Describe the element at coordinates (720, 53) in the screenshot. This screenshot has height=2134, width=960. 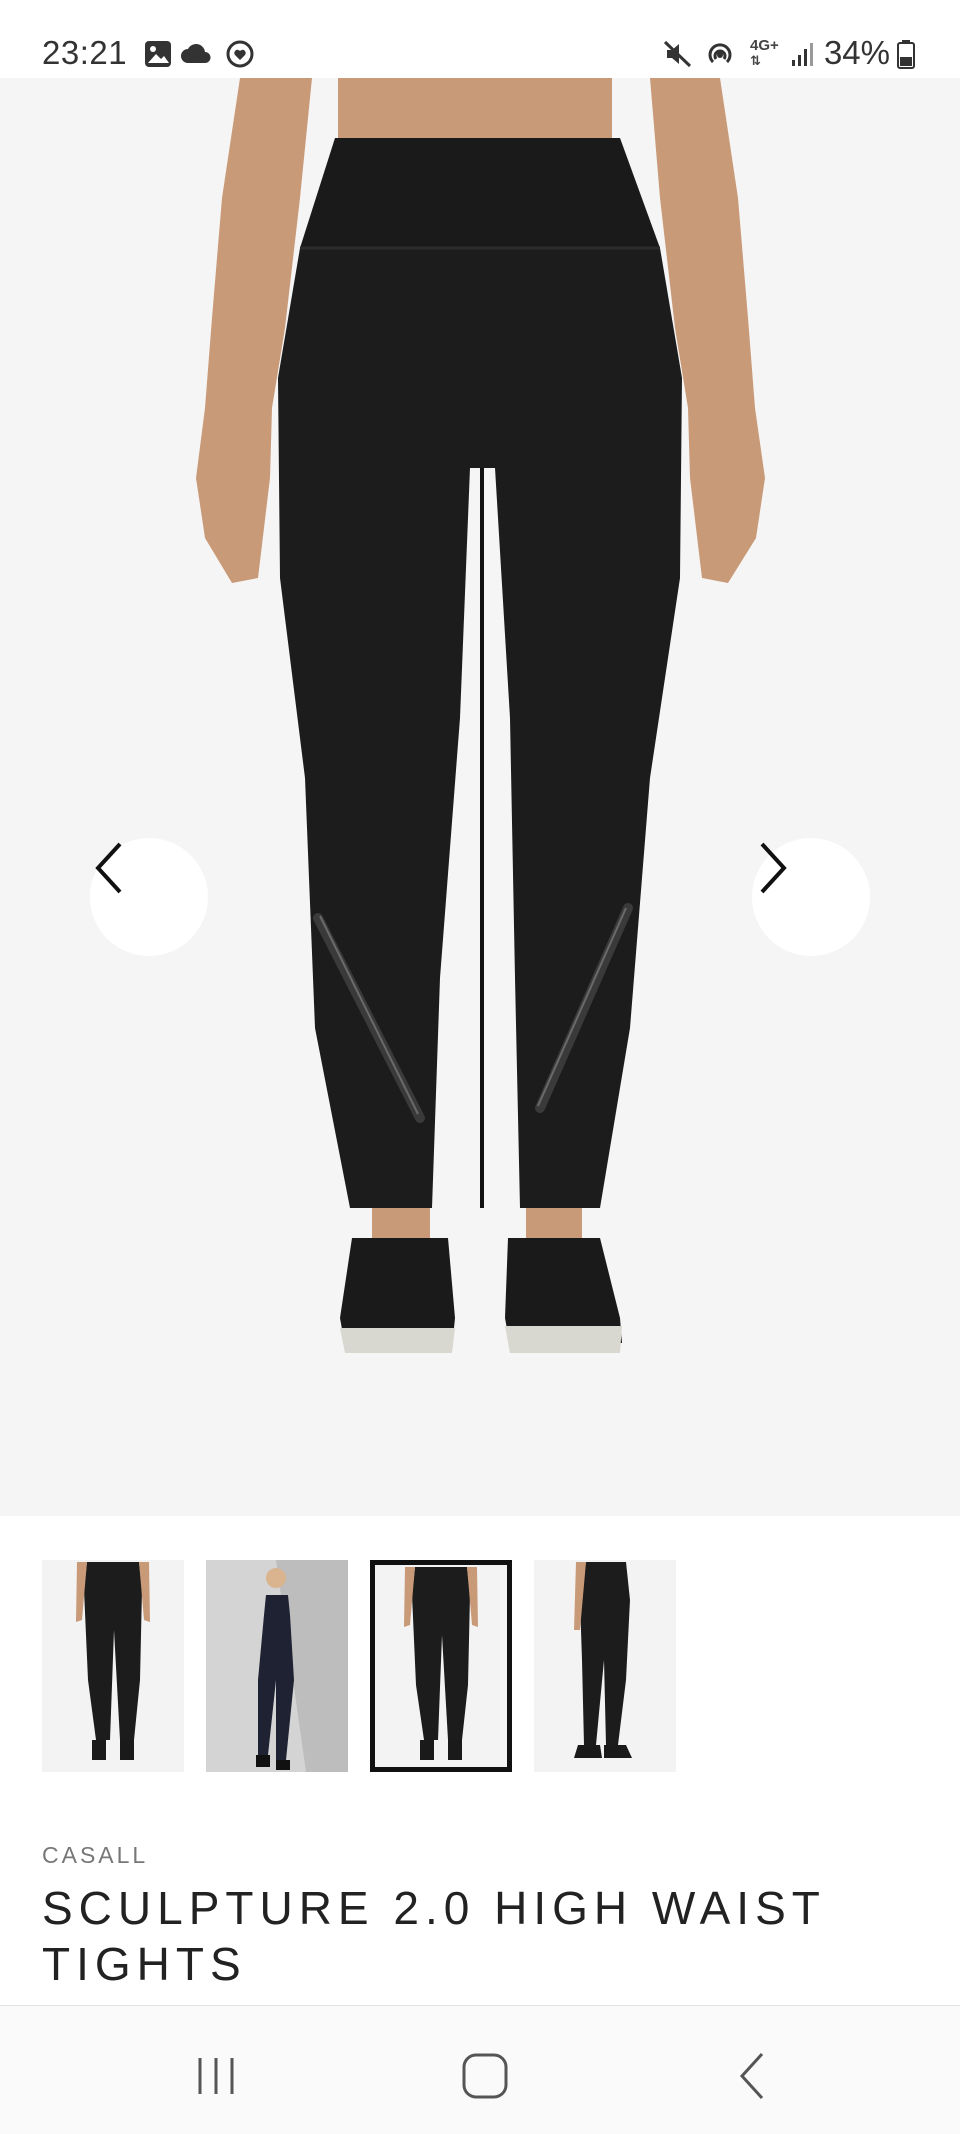
I see `hotspot-icon` at that location.